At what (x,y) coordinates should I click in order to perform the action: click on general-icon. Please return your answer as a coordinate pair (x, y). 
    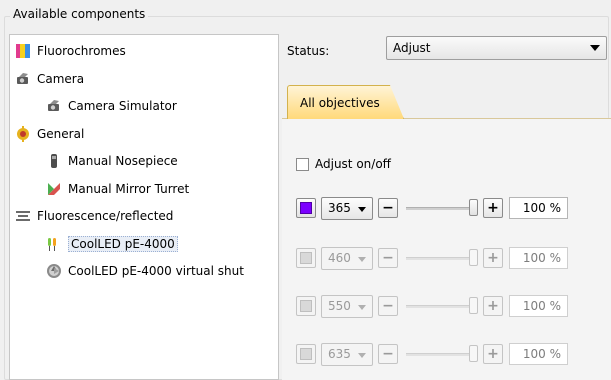
    Looking at the image, I should click on (23, 133).